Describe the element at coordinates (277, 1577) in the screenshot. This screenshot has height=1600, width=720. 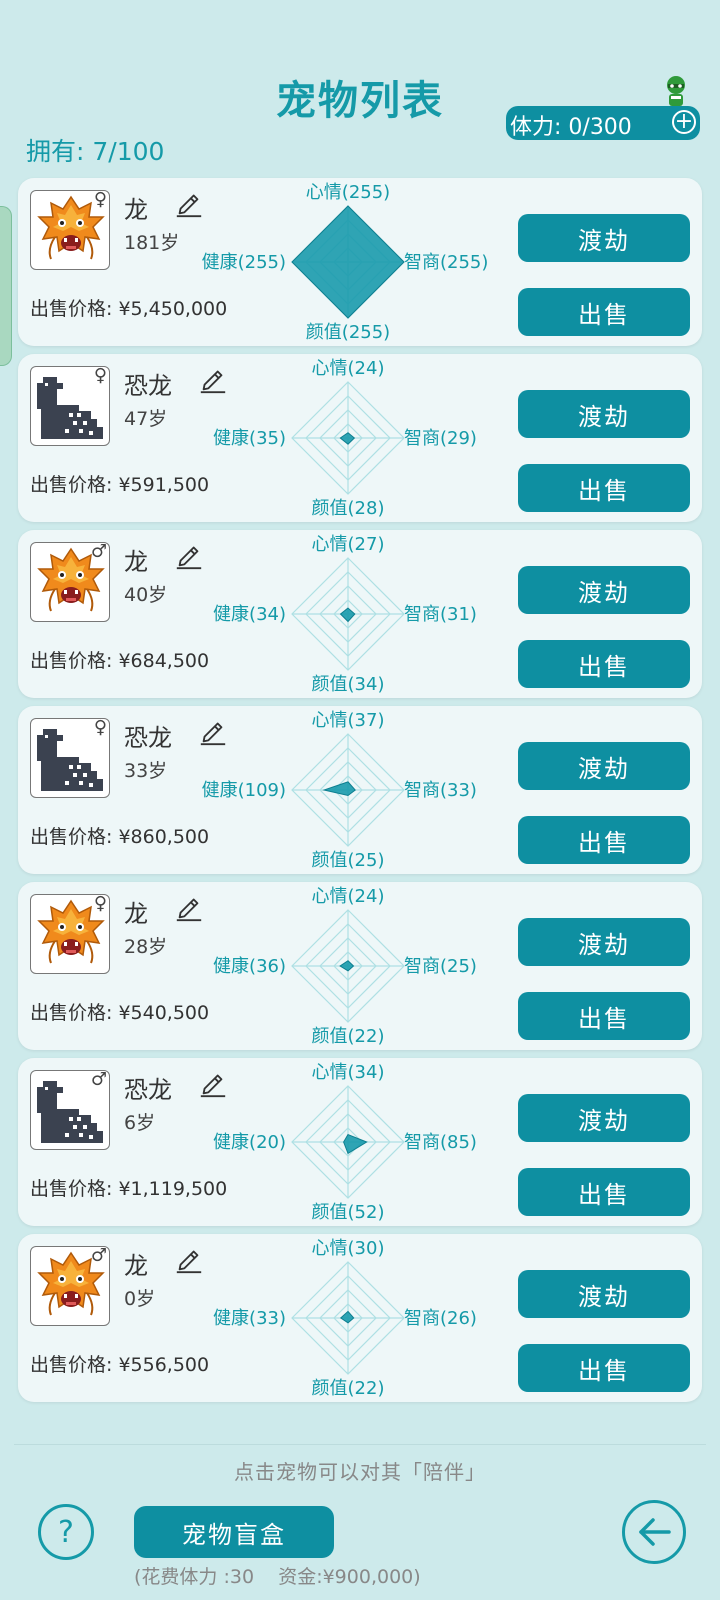
I see `blindbox-cost: (花费体力 :30 资金:¥900,000)` at that location.